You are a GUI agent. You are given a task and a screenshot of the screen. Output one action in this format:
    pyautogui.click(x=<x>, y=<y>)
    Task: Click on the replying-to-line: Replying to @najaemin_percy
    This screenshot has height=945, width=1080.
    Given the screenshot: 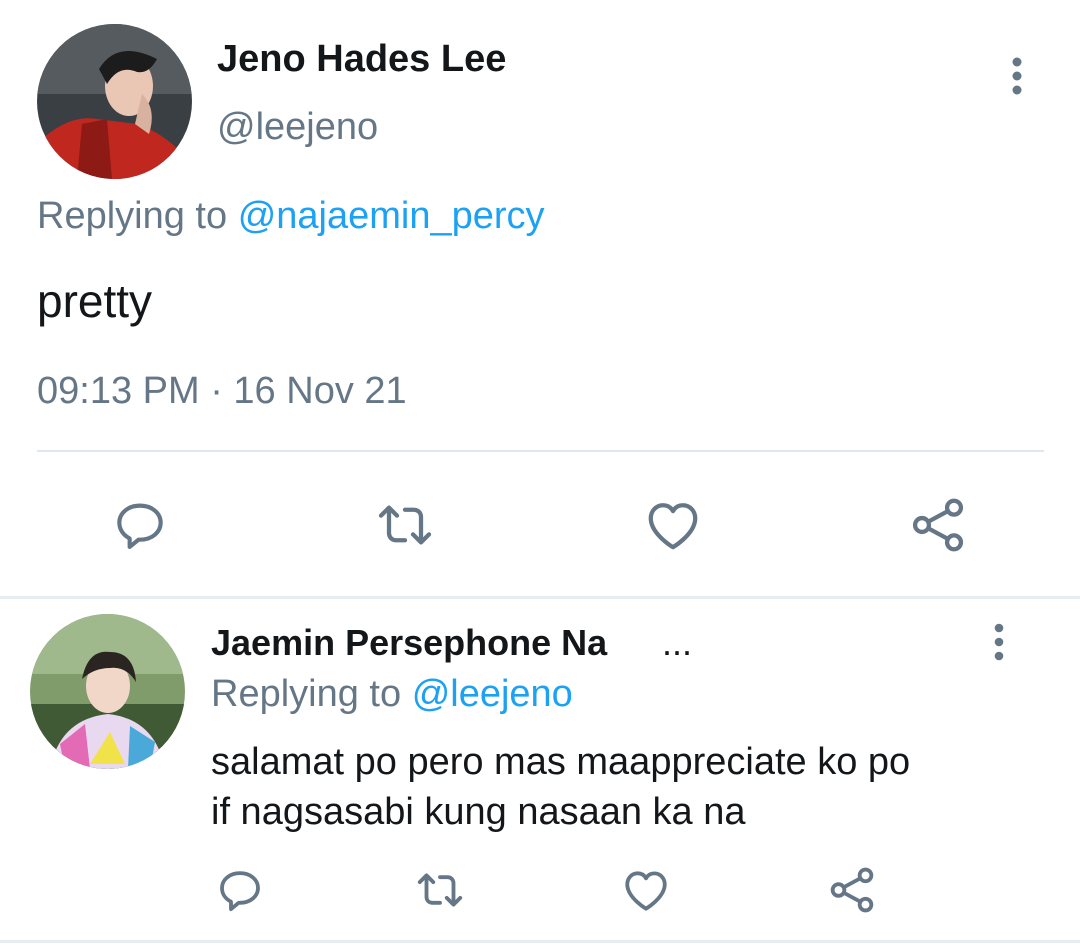 What is the action you would take?
    pyautogui.click(x=291, y=216)
    